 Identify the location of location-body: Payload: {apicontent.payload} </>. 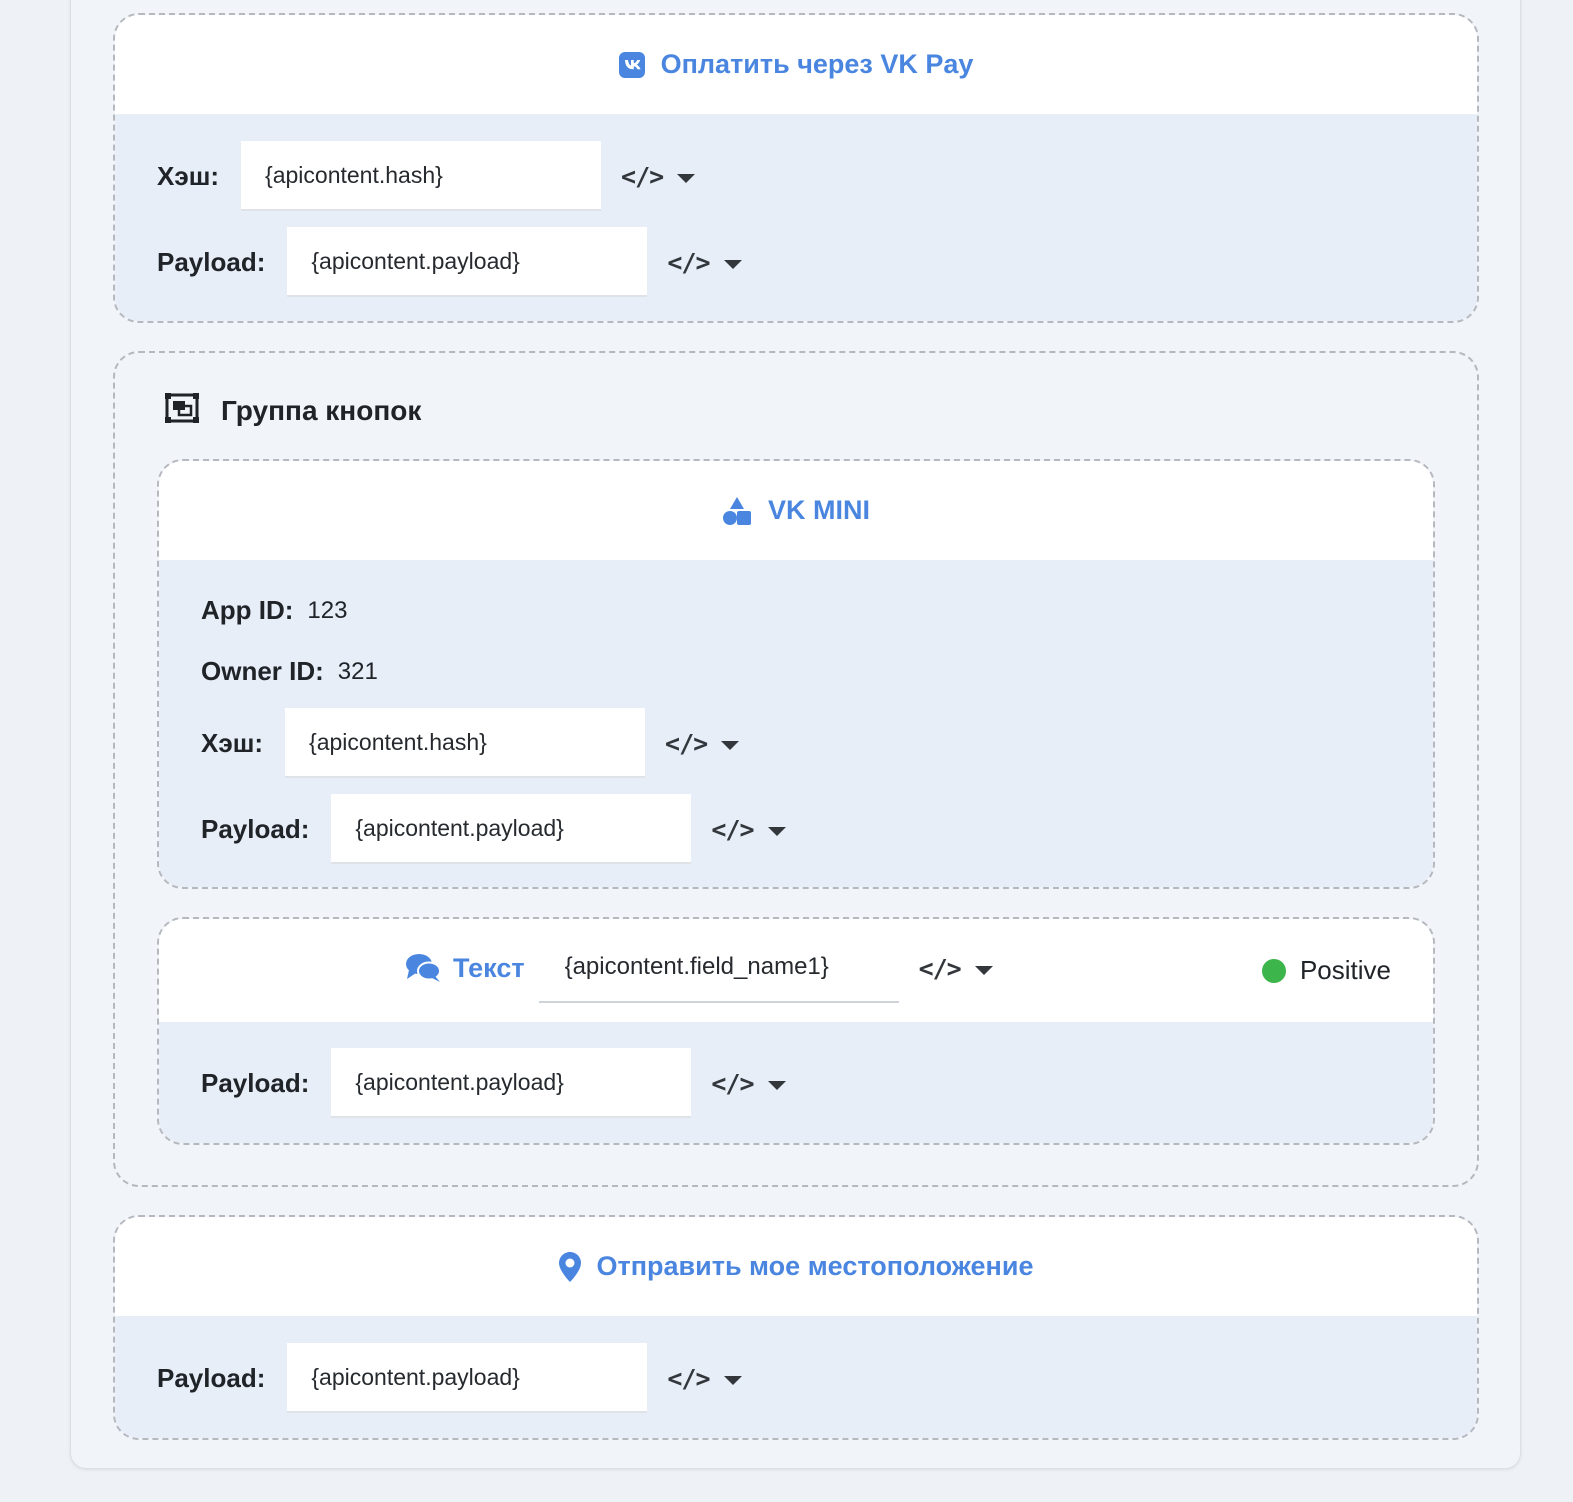
(796, 1377).